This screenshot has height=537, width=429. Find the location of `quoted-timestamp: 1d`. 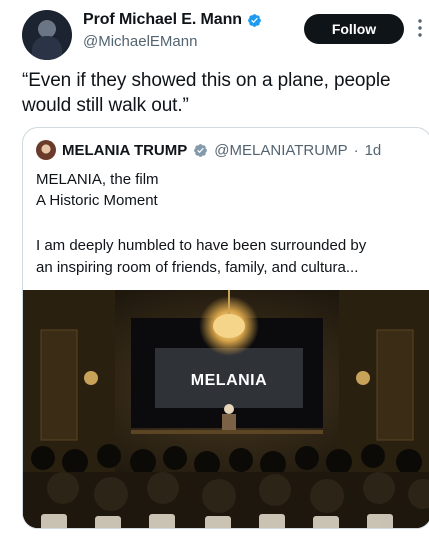

quoted-timestamp: 1d is located at coordinates (373, 150).